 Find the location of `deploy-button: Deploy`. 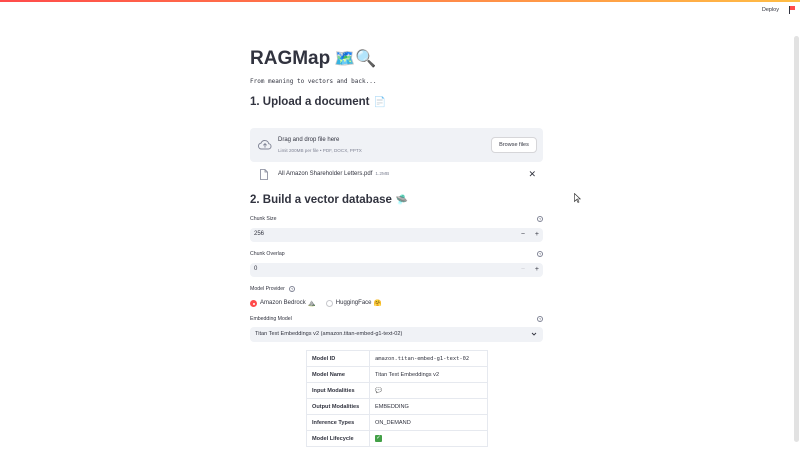

deploy-button: Deploy is located at coordinates (770, 10).